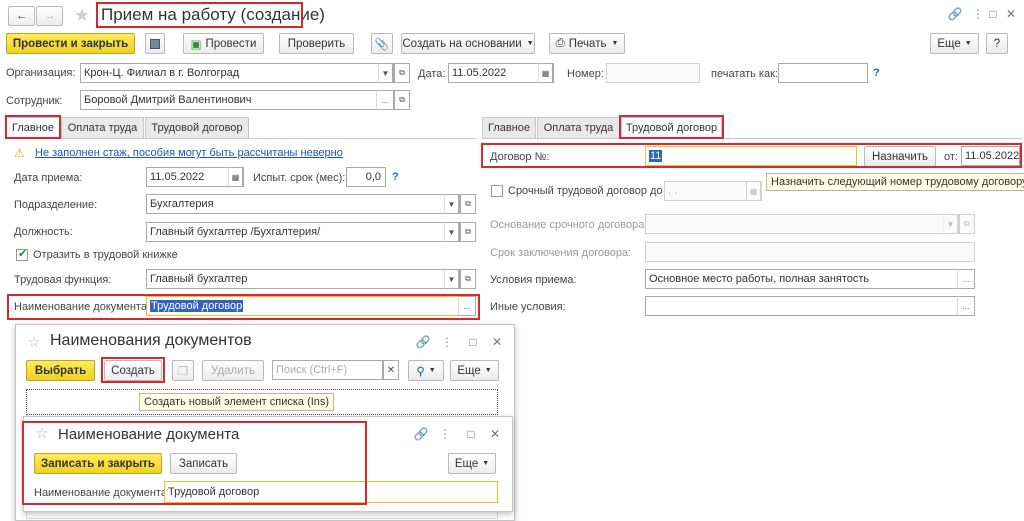 The width and height of the screenshot is (1024, 521). Describe the element at coordinates (197, 127) in the screenshot. I see `tab-contract: Трудовой договор` at that location.